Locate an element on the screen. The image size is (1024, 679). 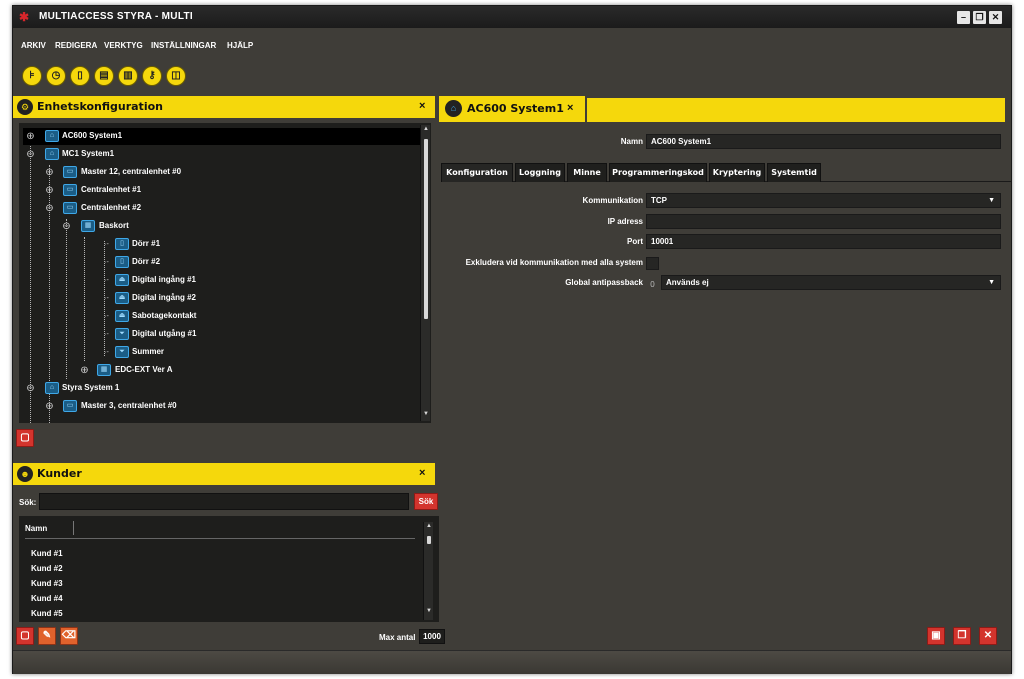
search-button: Sök is located at coordinates (426, 501).